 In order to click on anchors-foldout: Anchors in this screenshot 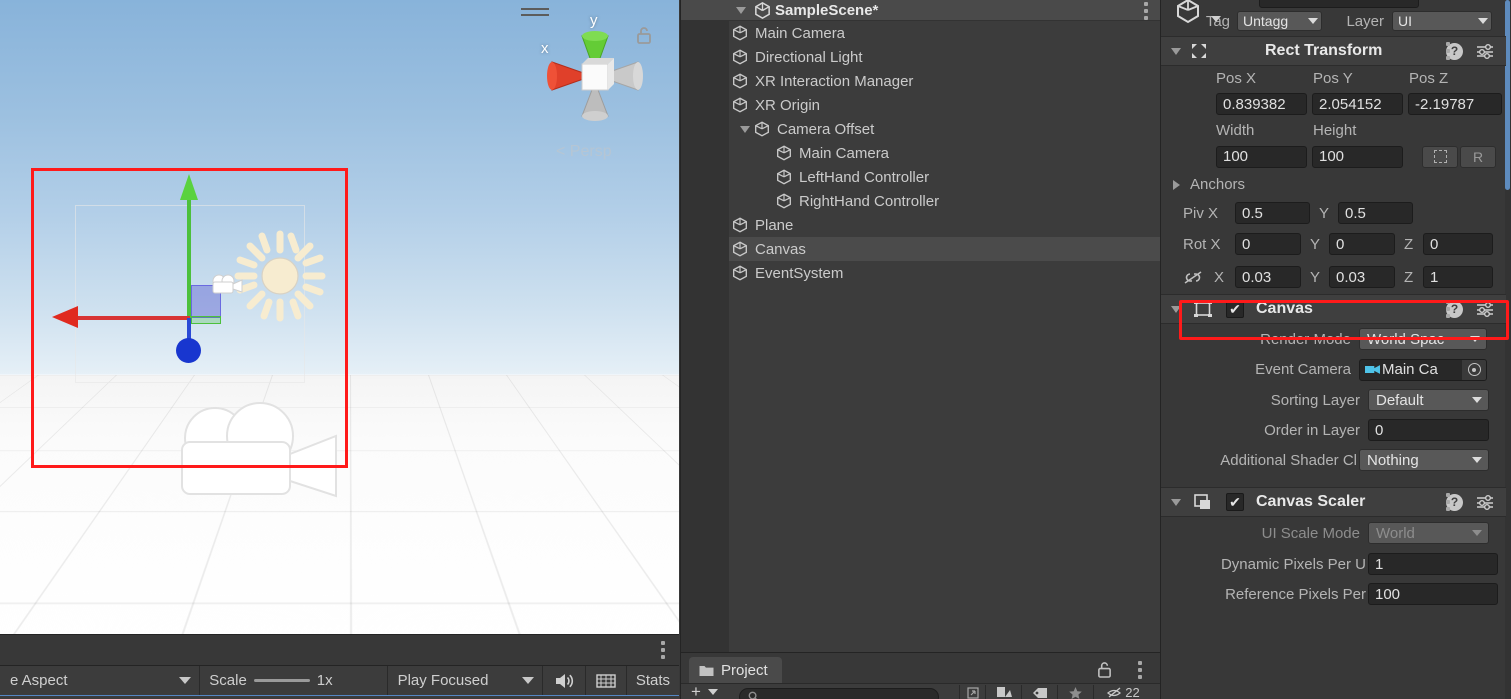, I will do `click(1333, 184)`.